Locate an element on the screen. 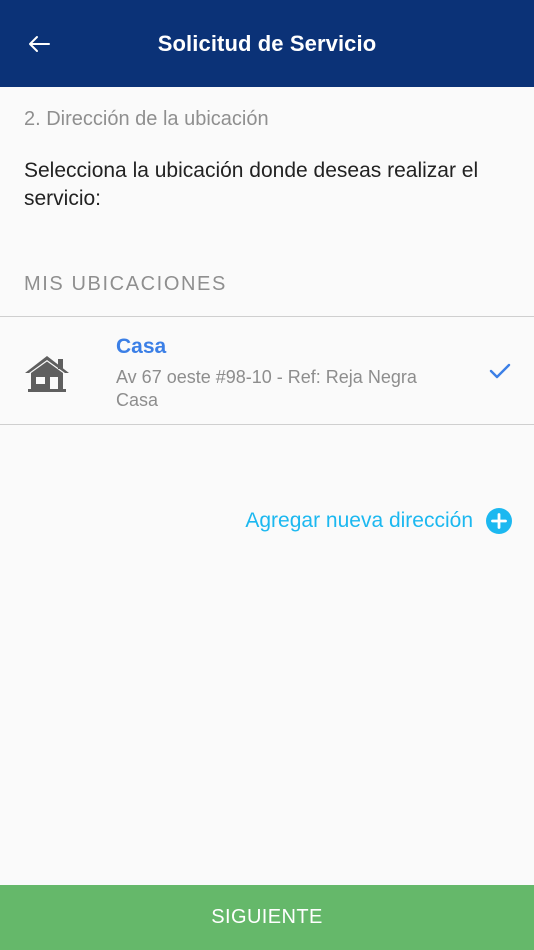 Image resolution: width=534 pixels, height=950 pixels. next-button: SIGUIENTE is located at coordinates (267, 917).